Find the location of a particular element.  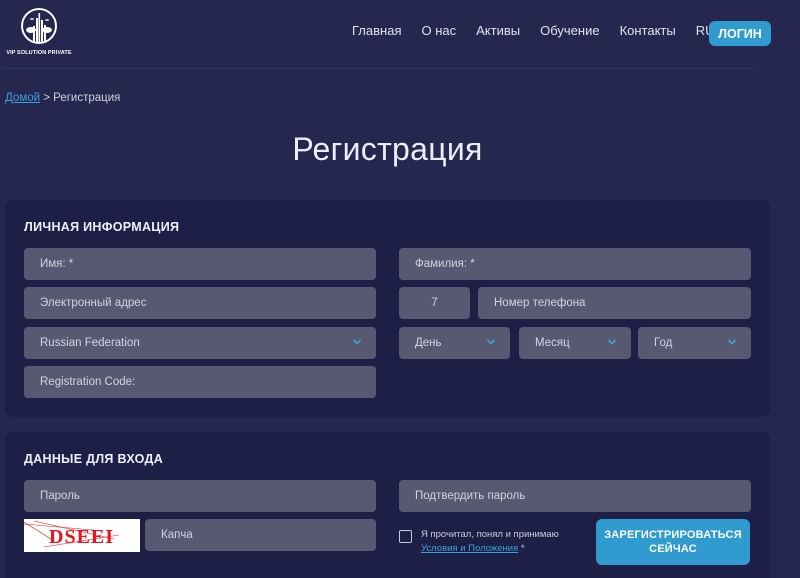

nav-about: О нас is located at coordinates (438, 30).